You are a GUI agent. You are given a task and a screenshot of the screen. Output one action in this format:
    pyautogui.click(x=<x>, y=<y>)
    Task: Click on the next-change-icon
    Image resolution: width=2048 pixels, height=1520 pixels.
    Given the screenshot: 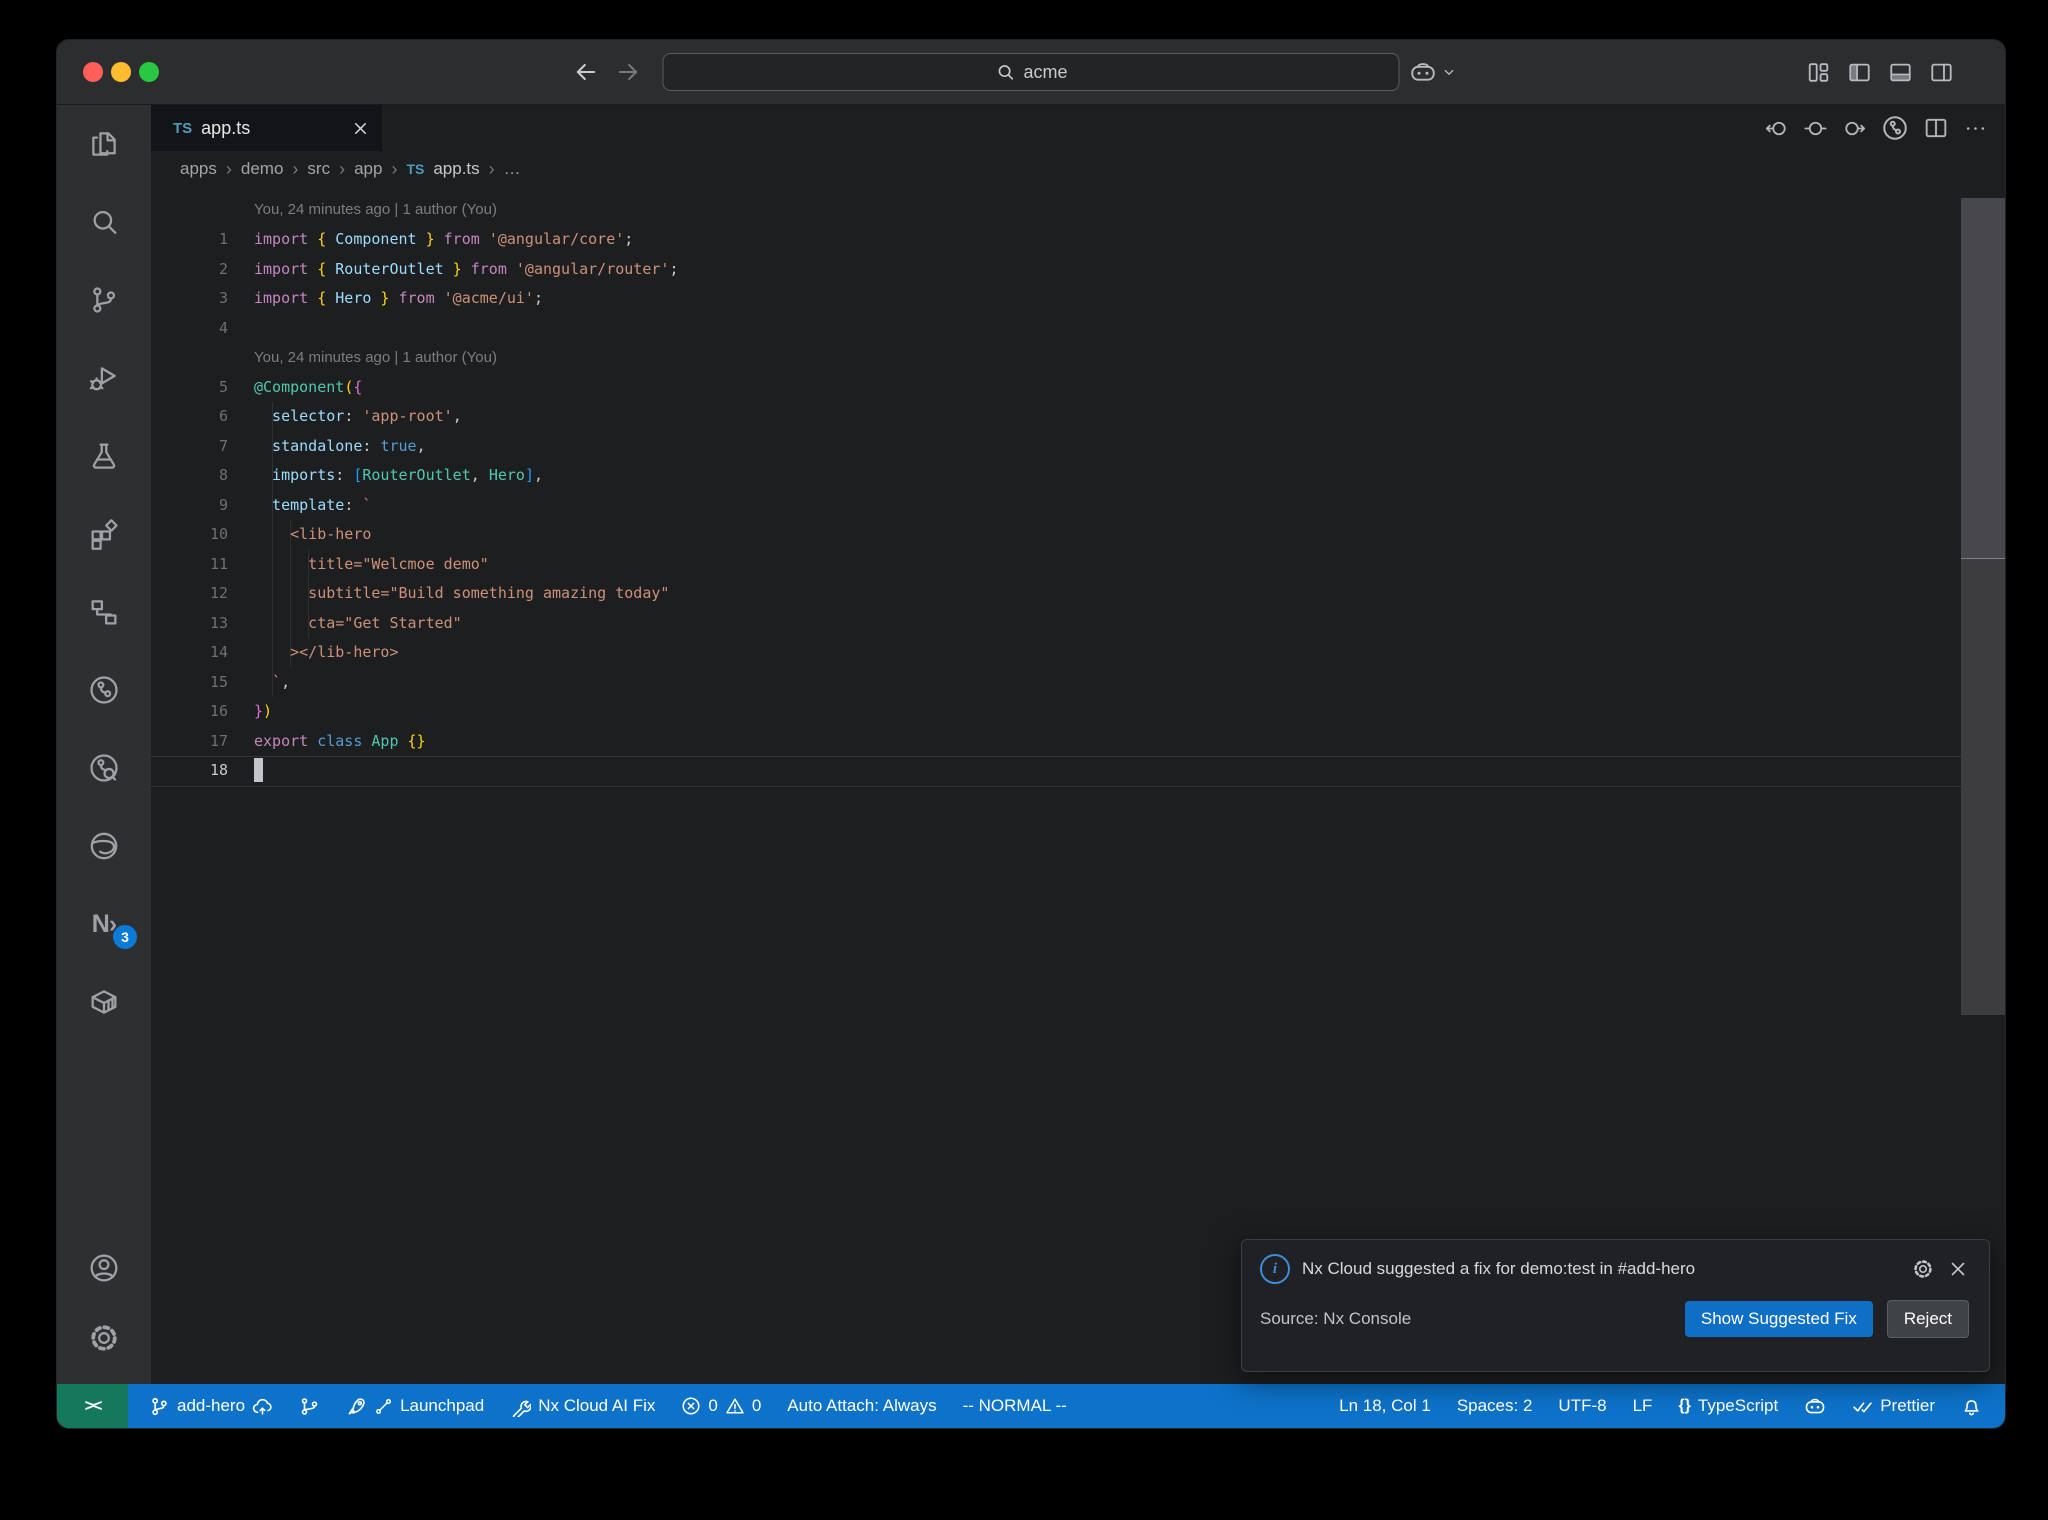 What is the action you would take?
    pyautogui.click(x=1854, y=128)
    